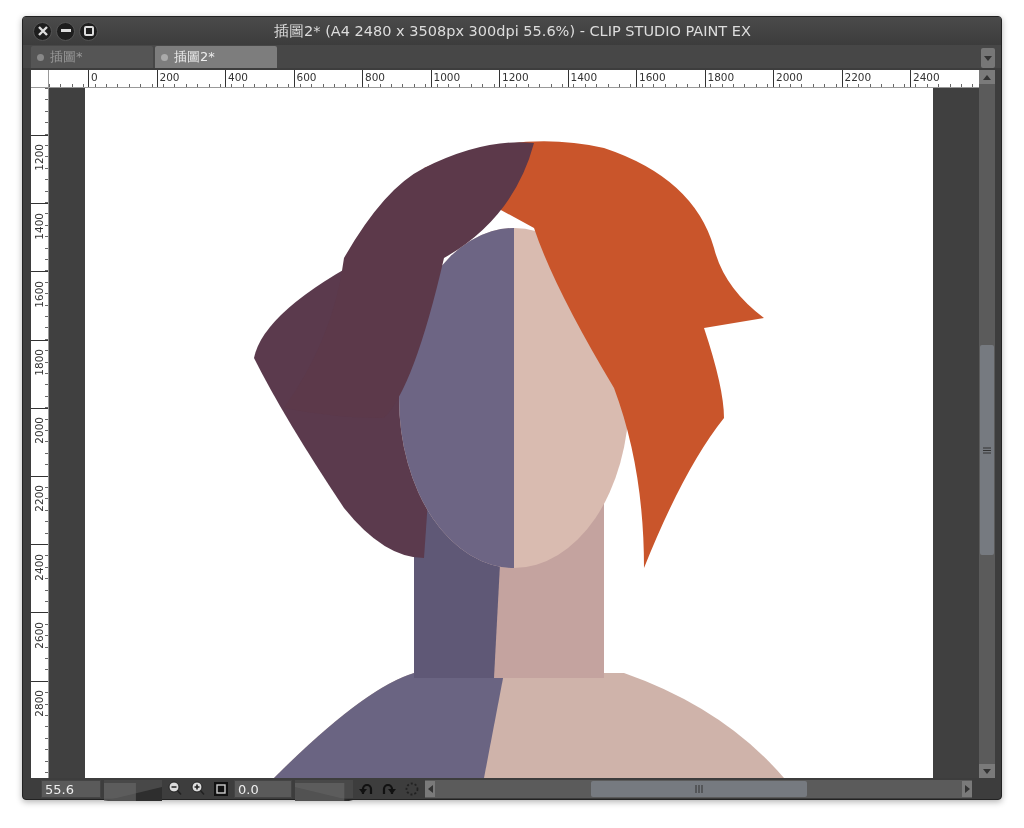 The image size is (1024, 828). Describe the element at coordinates (464, 78) in the screenshot. I see `ruler-label: 1000` at that location.